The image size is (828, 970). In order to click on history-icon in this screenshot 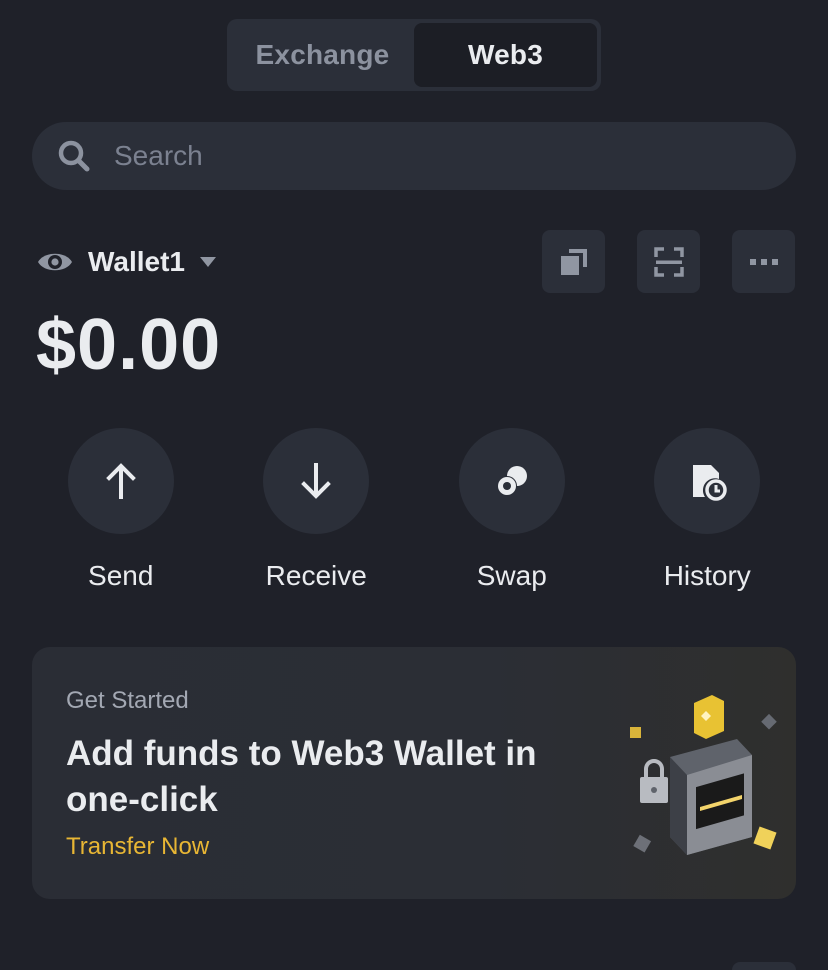, I will do `click(710, 483)`.